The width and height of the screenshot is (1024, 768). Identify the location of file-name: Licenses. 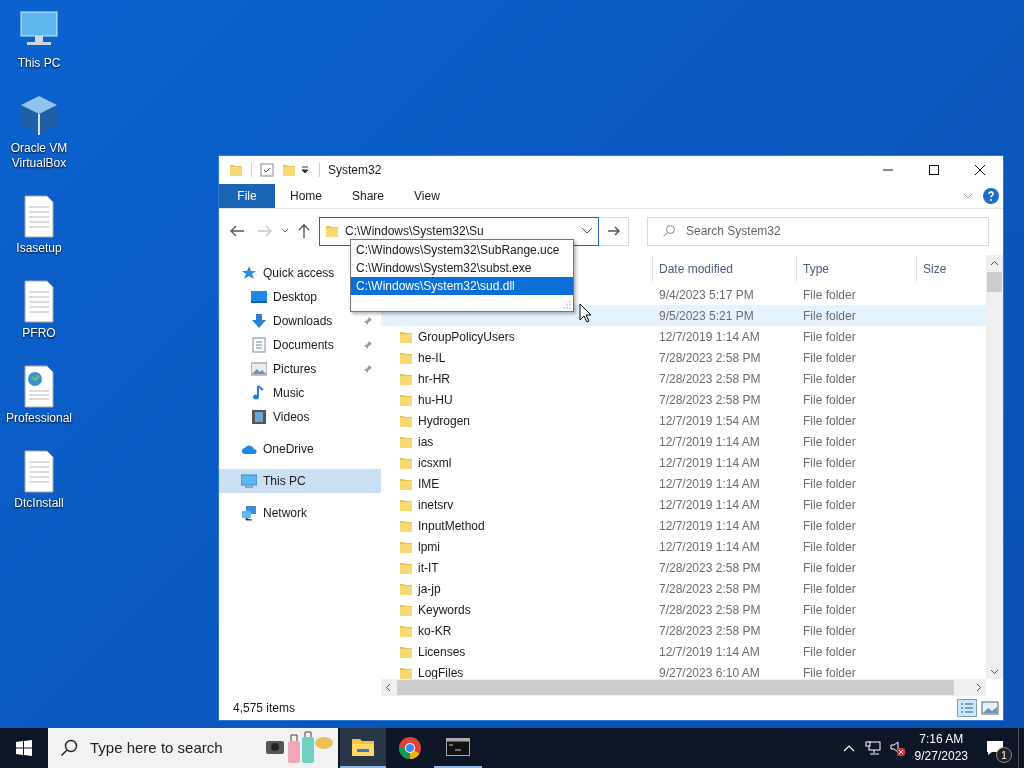
(442, 651).